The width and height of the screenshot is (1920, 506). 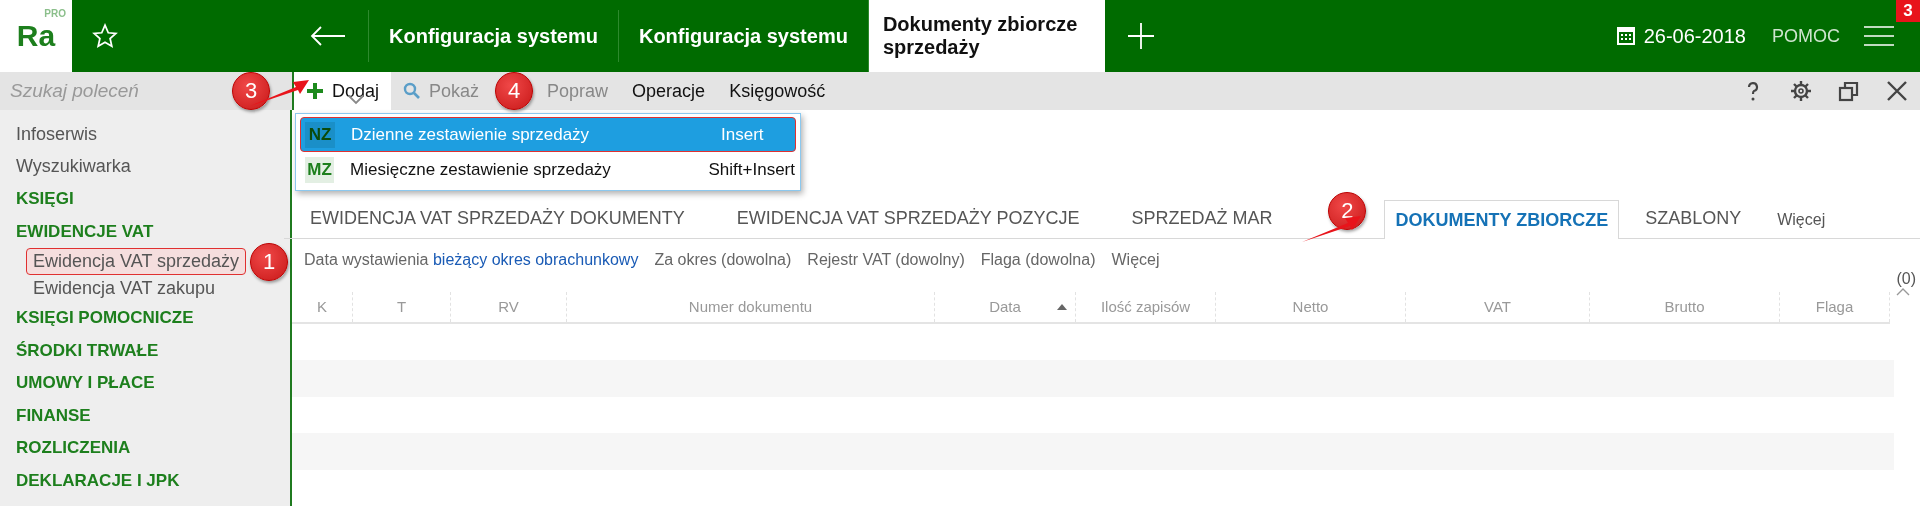 I want to click on column-header: Flaga, so click(x=1835, y=306).